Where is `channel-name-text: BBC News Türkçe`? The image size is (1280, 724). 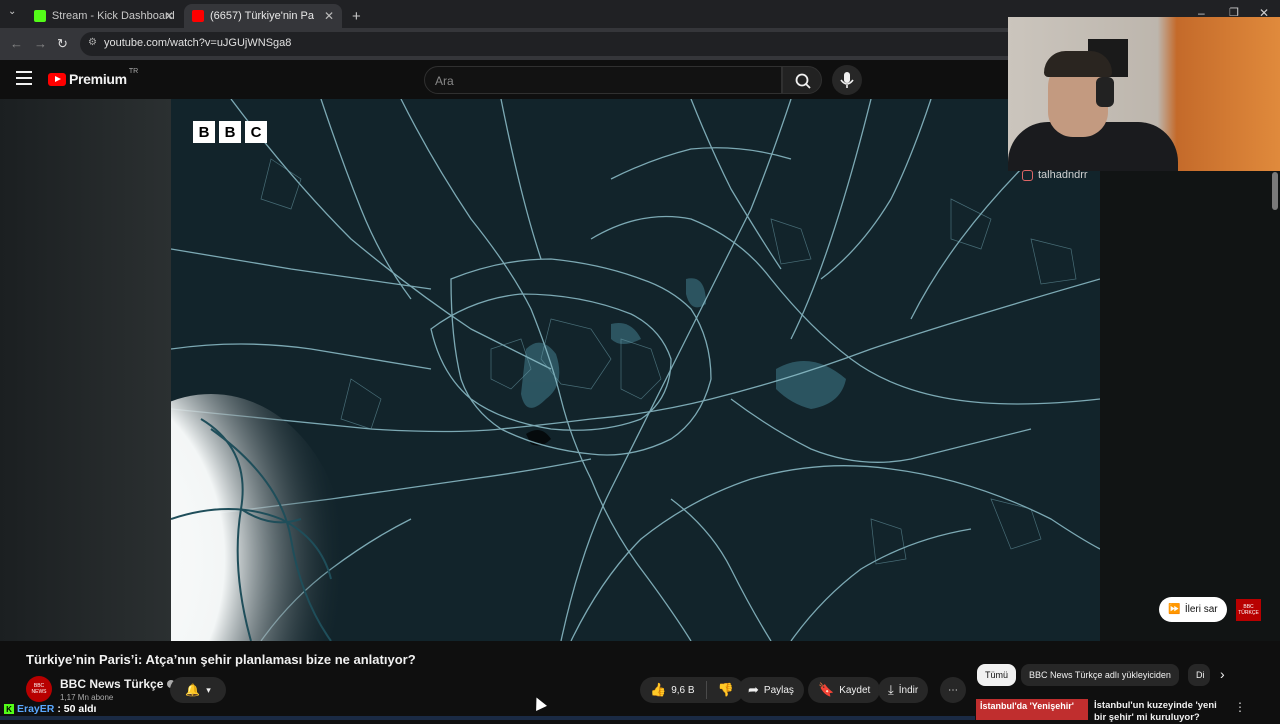
channel-name-text: BBC News Türkçe is located at coordinates (112, 684).